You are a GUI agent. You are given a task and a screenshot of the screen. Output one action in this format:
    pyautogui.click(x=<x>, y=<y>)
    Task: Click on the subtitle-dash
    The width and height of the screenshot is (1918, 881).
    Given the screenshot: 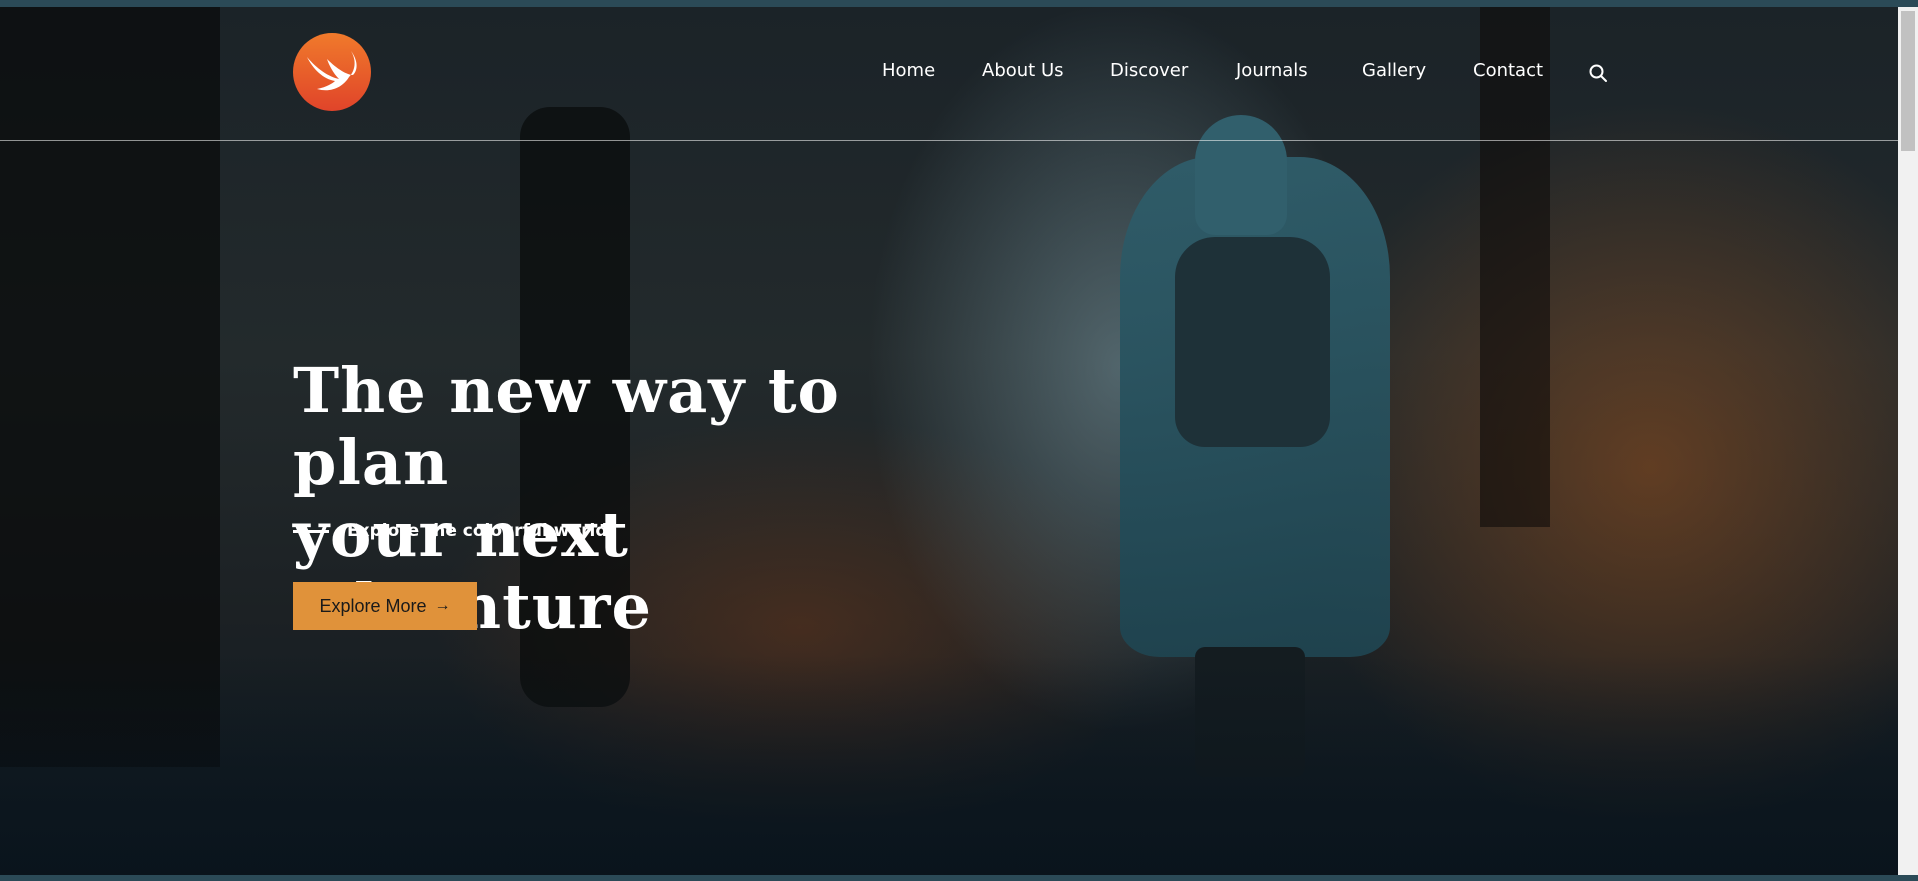 What is the action you would take?
    pyautogui.click(x=311, y=531)
    